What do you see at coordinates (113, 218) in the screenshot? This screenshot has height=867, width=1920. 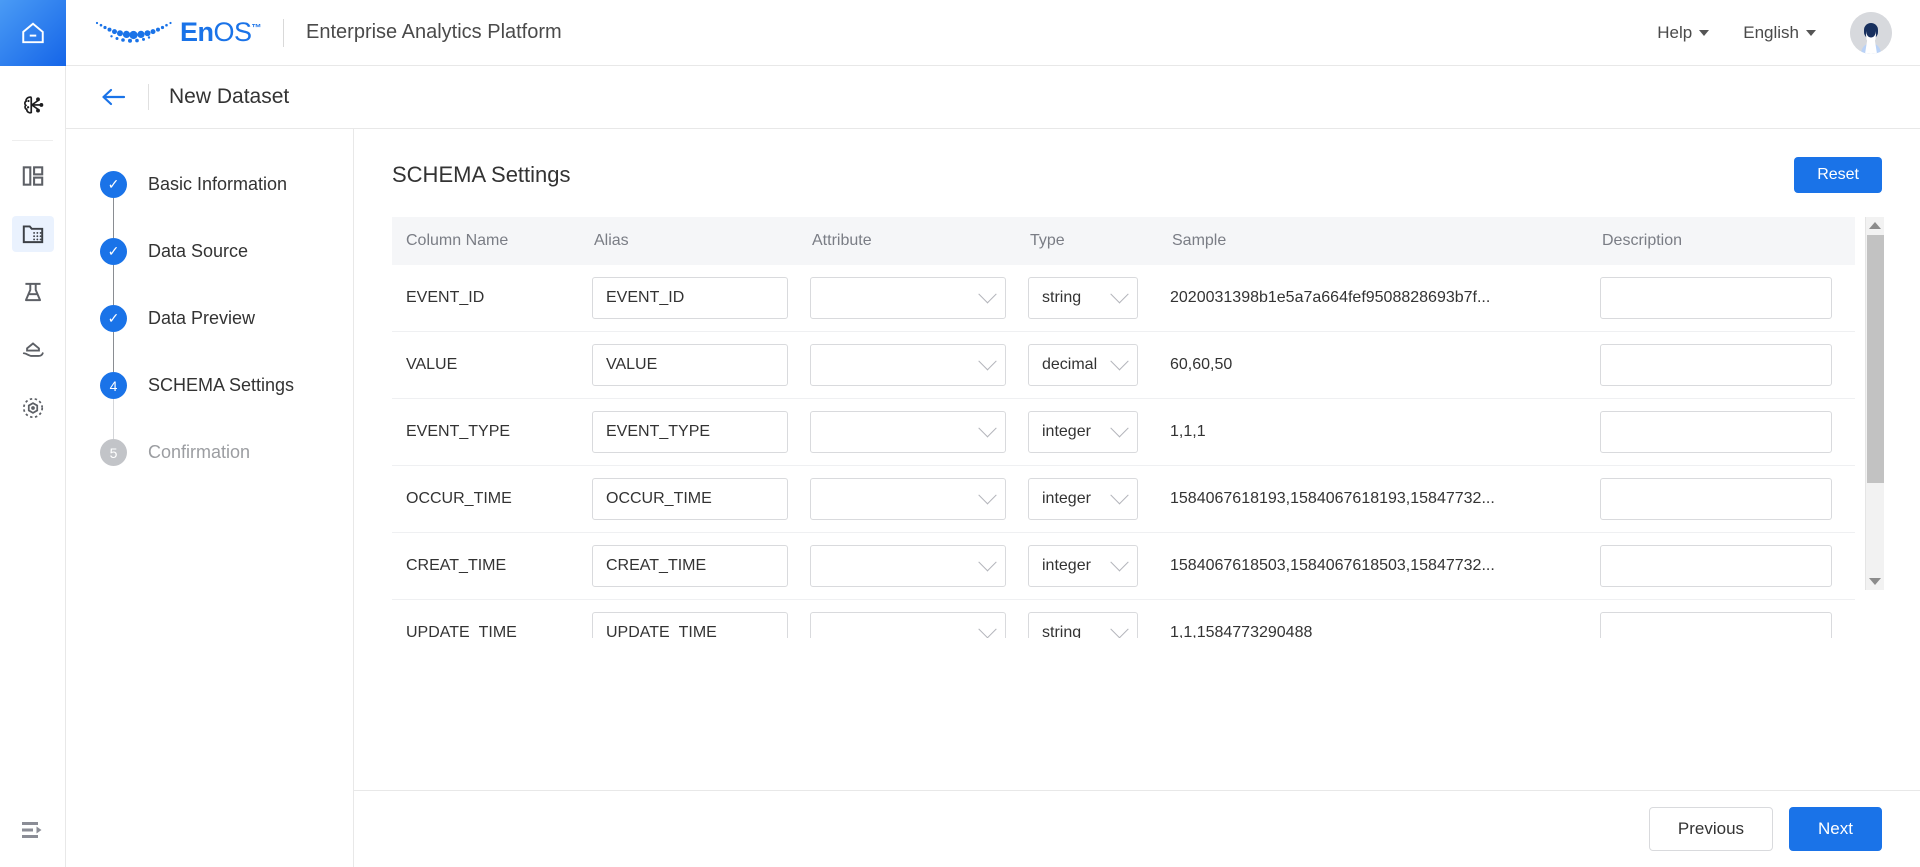 I see `wizard-step-connector` at bounding box center [113, 218].